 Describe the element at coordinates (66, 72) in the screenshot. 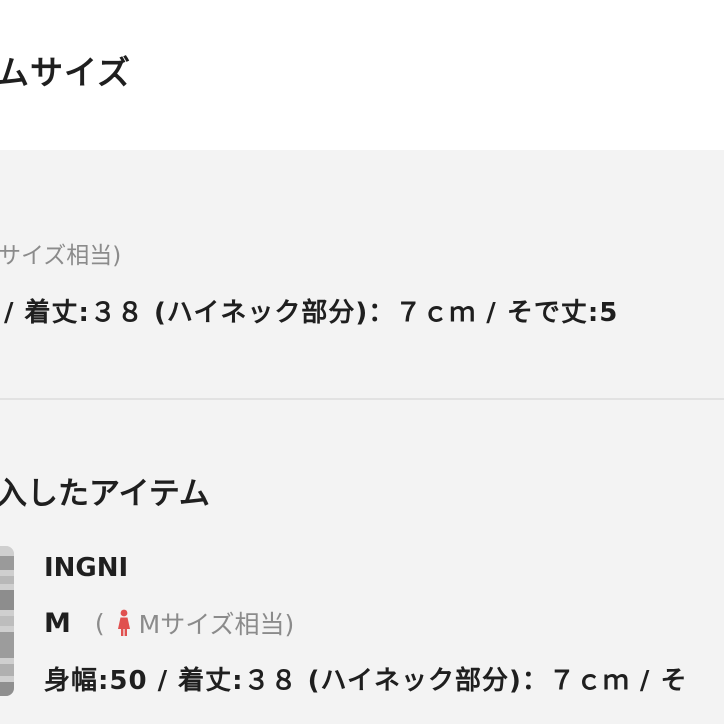

I see `page-title: ムサイズ` at that location.